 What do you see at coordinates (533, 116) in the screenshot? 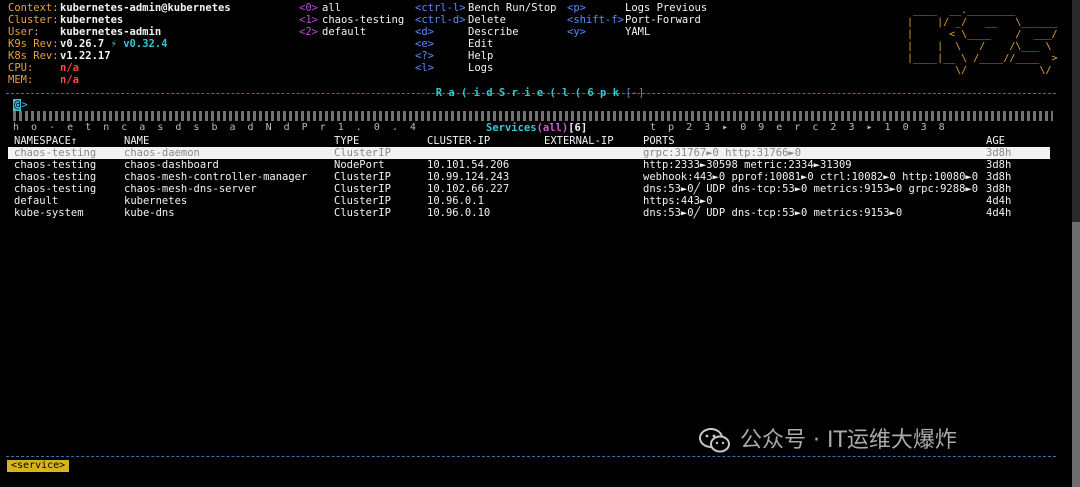
I see `render-artifact-bar` at bounding box center [533, 116].